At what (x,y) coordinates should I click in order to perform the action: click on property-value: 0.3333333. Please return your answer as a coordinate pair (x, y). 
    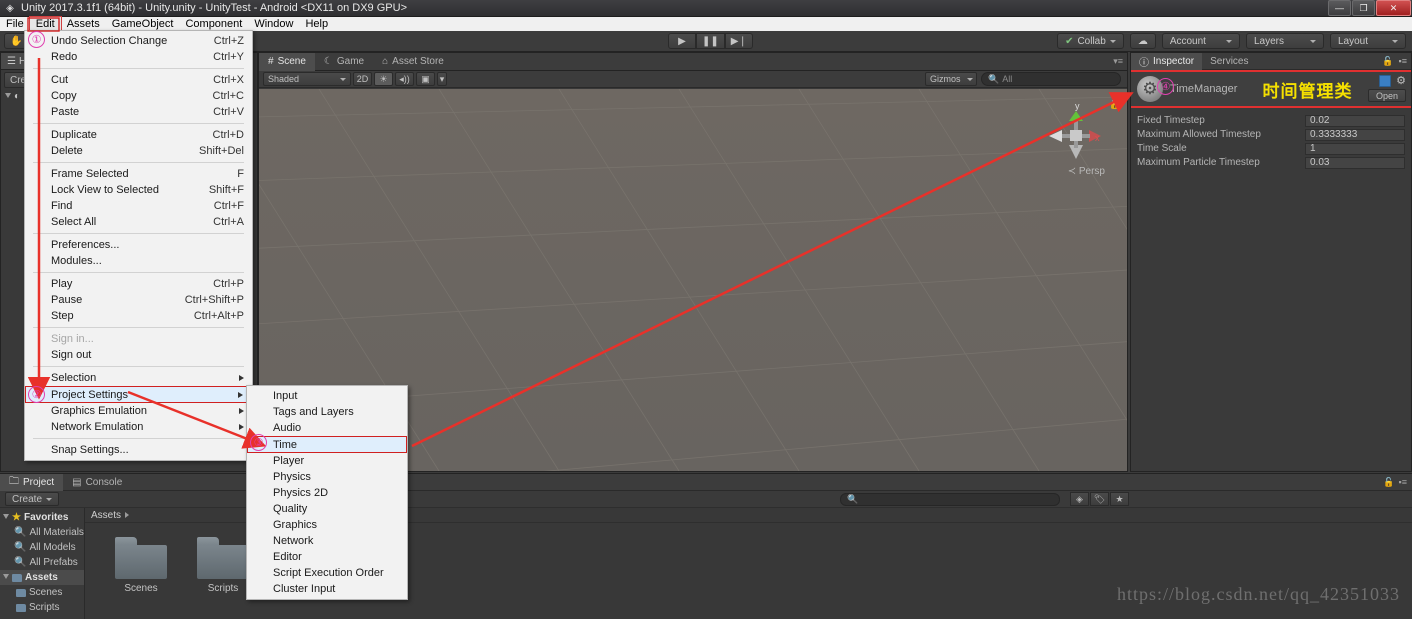
    Looking at the image, I should click on (1355, 134).